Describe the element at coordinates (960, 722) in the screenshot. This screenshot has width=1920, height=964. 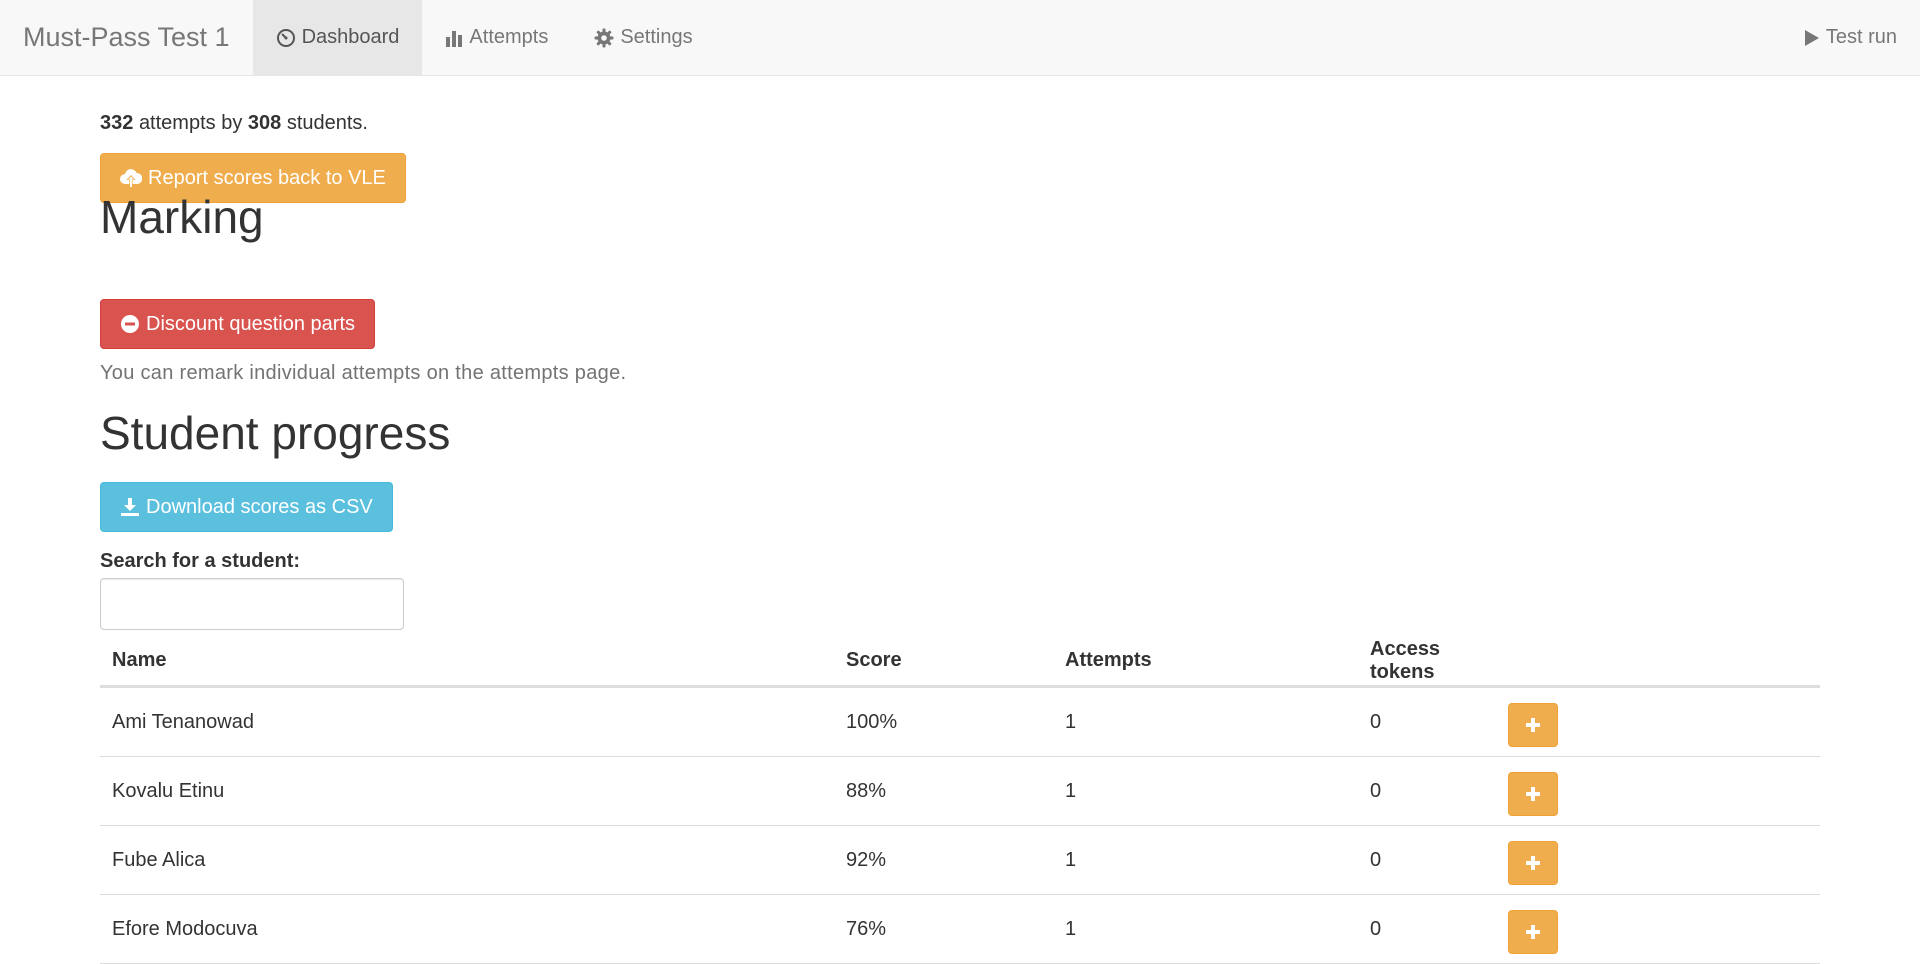
I see `table-row: Ami Tenanowad 100% 1 0` at that location.